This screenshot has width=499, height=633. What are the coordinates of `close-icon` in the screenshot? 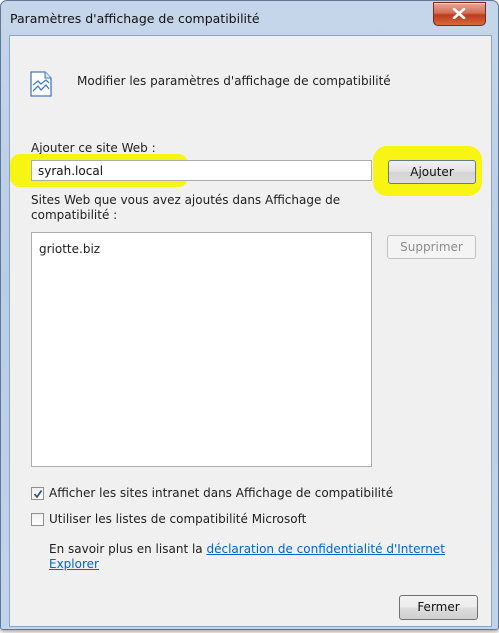 It's located at (459, 13).